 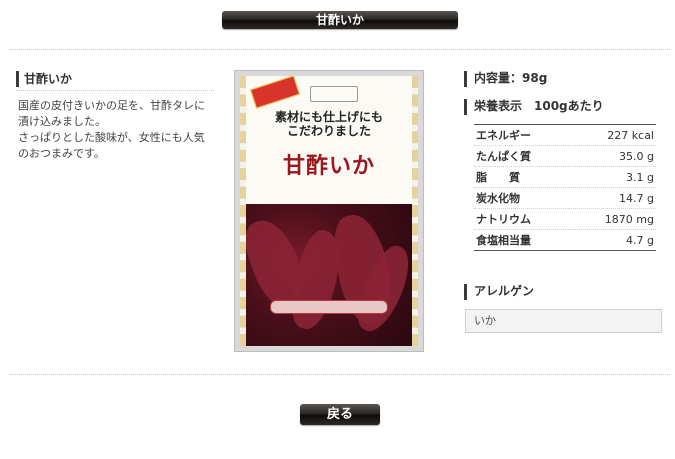 I want to click on nutrition-value: 4.7 g, so click(x=612, y=240).